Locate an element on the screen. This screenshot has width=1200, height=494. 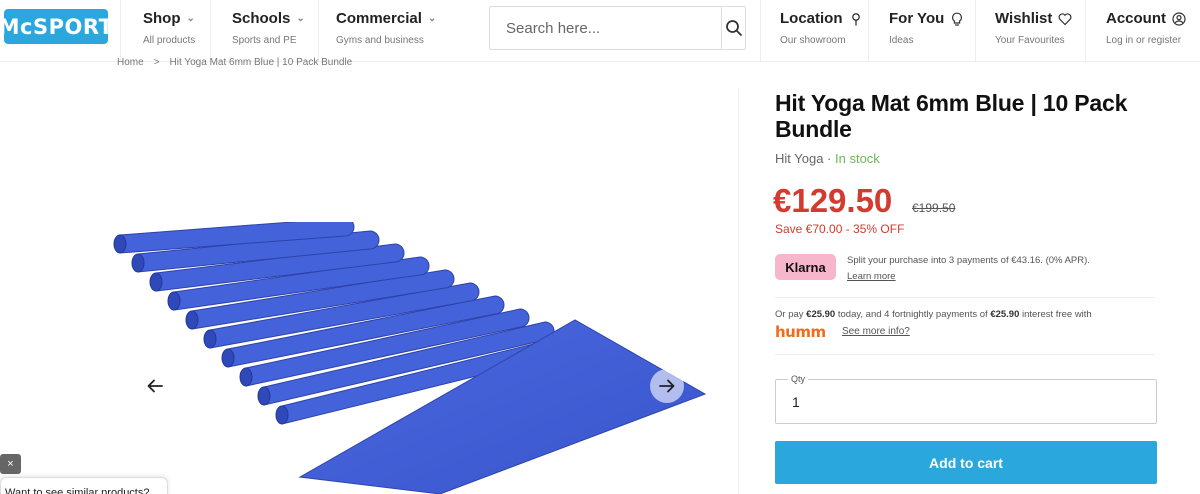
nav-schools-sub: Sports and PE is located at coordinates (264, 40).